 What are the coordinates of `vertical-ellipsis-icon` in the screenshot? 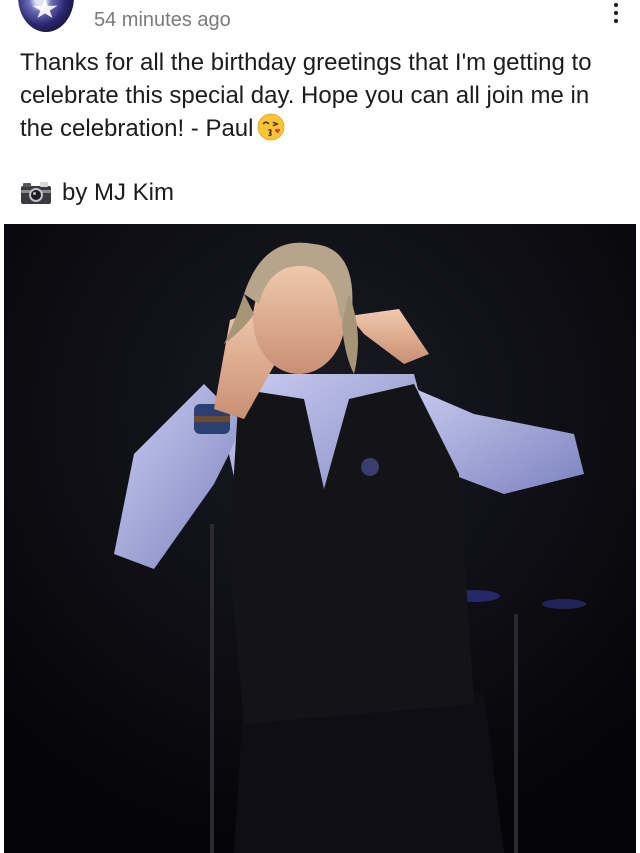 It's located at (616, 5).